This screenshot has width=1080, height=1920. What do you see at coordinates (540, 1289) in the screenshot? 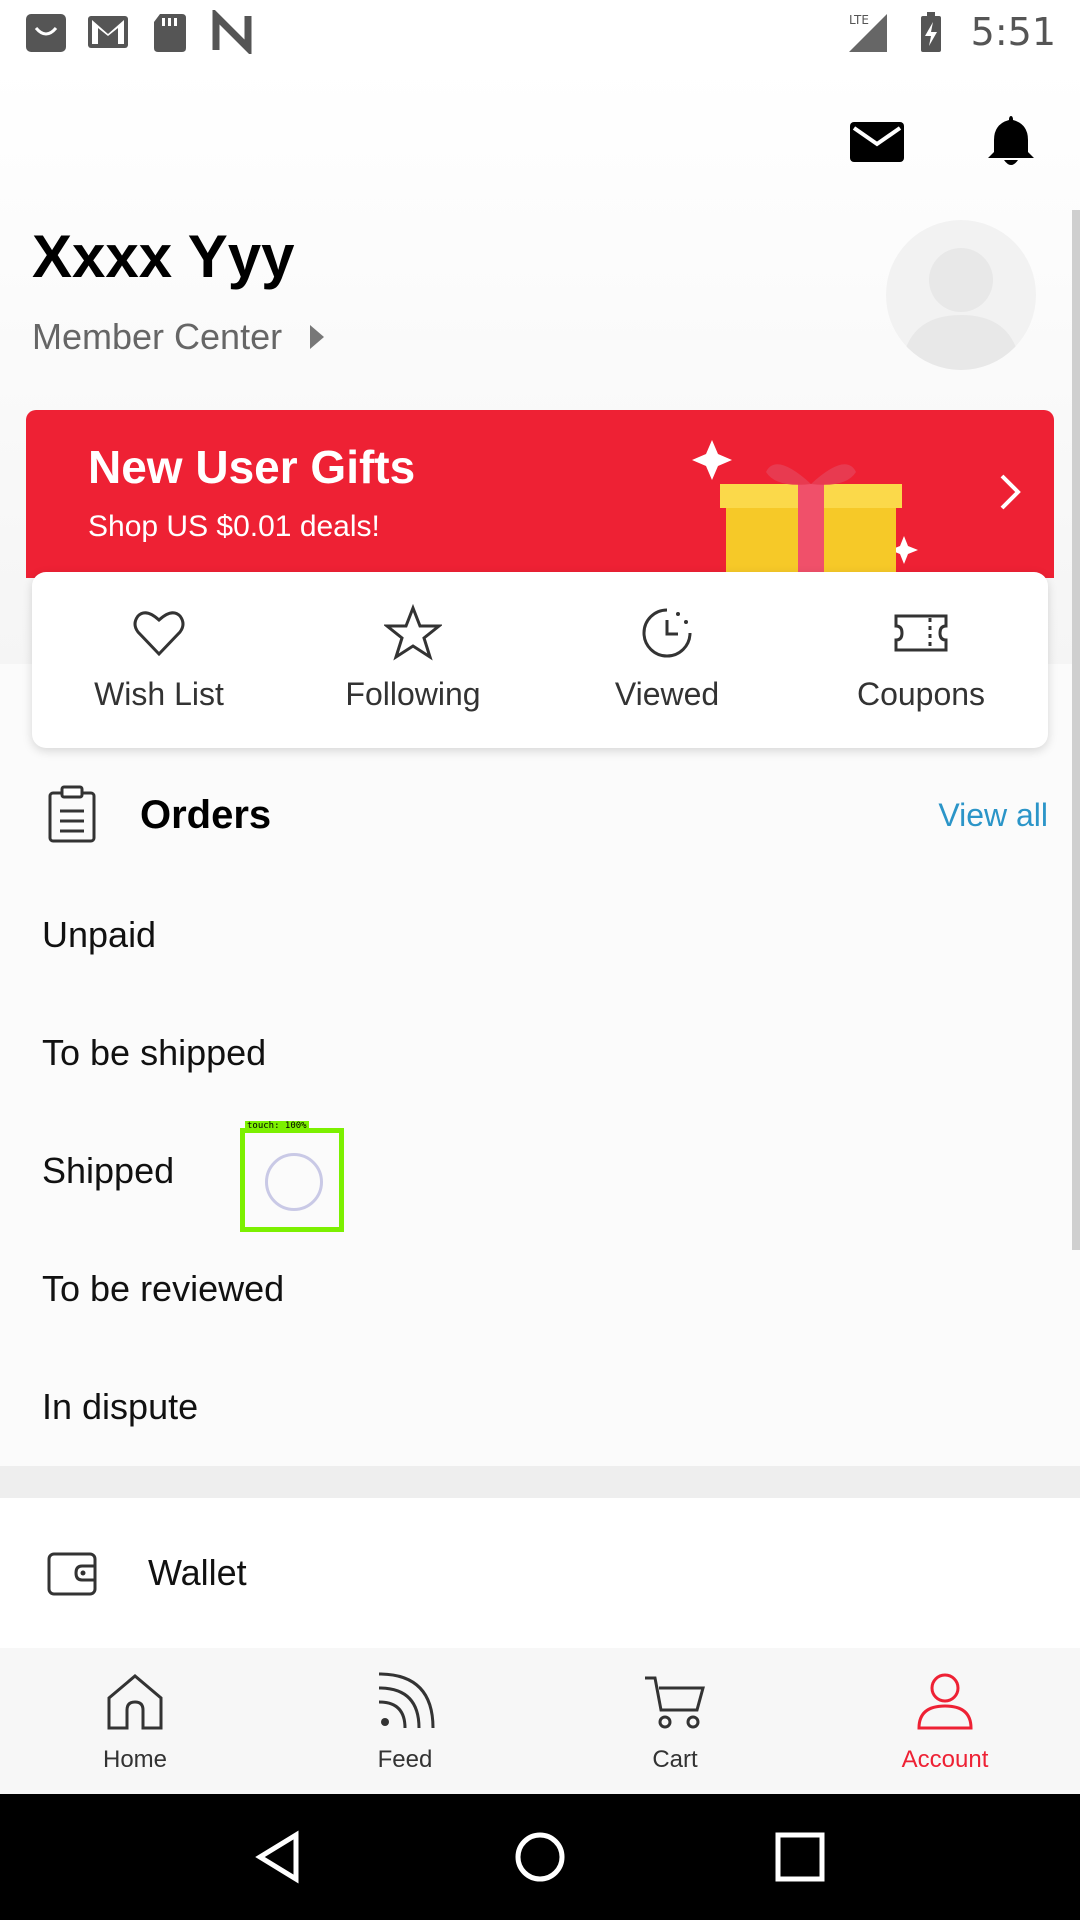
I see `order-status-to-be-reviewed: To be reviewed` at bounding box center [540, 1289].